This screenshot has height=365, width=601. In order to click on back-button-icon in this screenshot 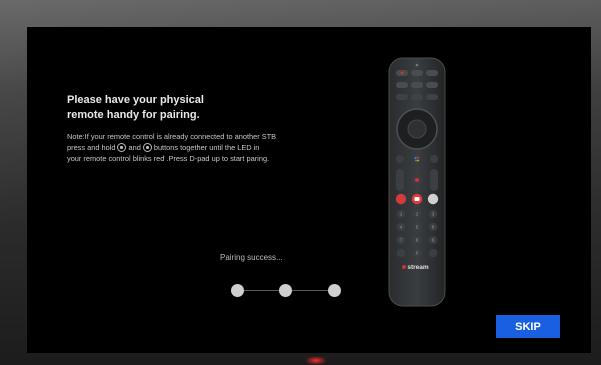, I will do `click(122, 147)`.